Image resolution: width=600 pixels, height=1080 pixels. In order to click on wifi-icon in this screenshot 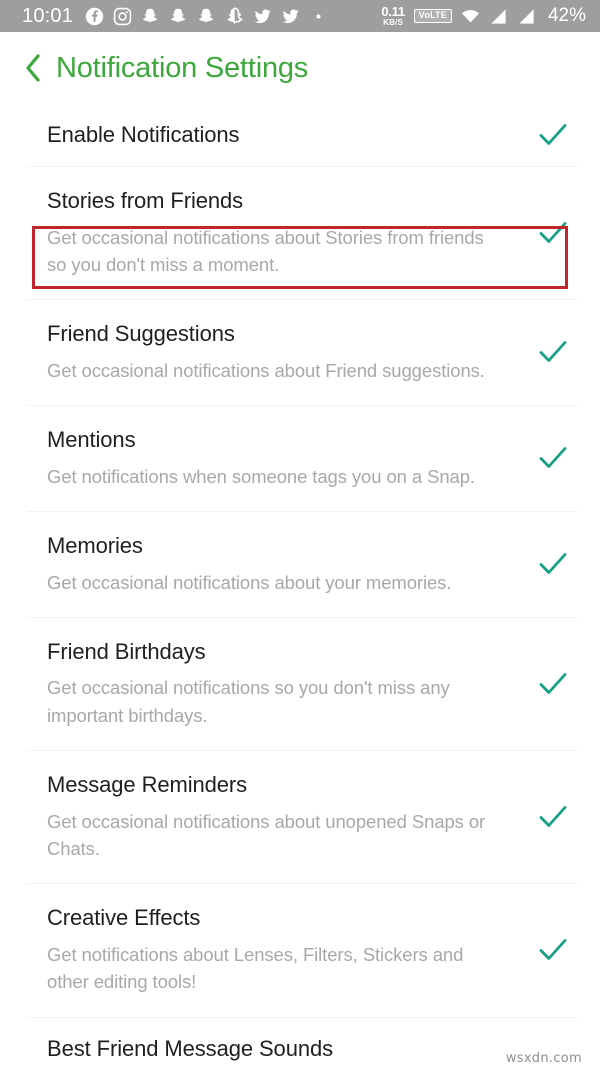, I will do `click(470, 16)`.